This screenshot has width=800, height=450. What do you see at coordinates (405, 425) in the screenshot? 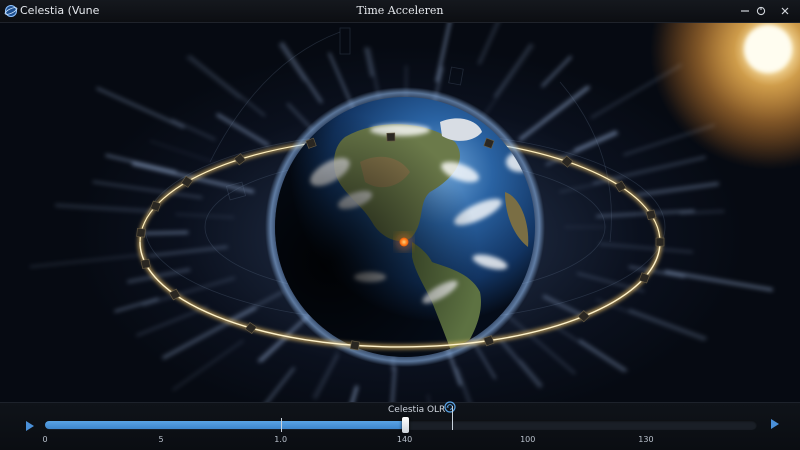
I see `timeline-handle` at bounding box center [405, 425].